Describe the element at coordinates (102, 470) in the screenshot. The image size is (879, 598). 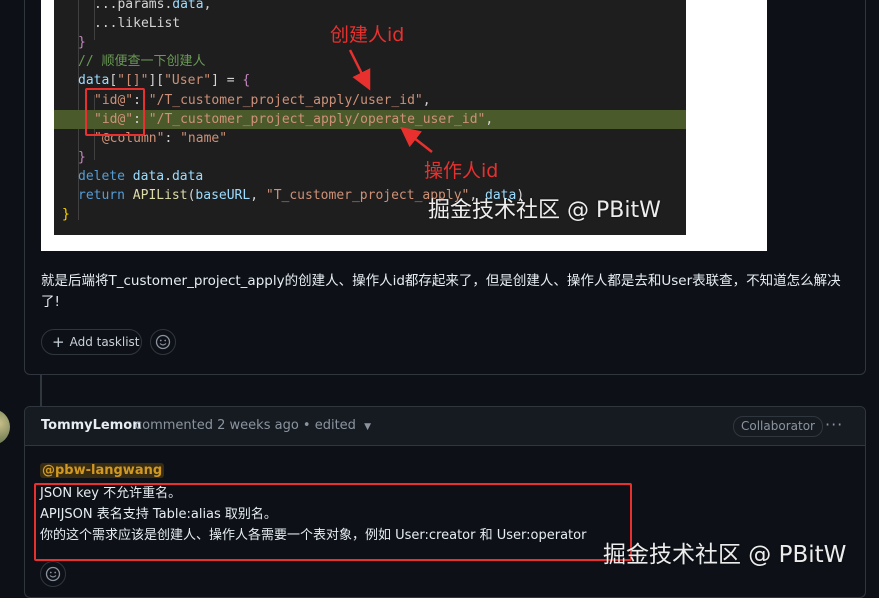
I see `user-mention-link: @pbw-langwang` at that location.